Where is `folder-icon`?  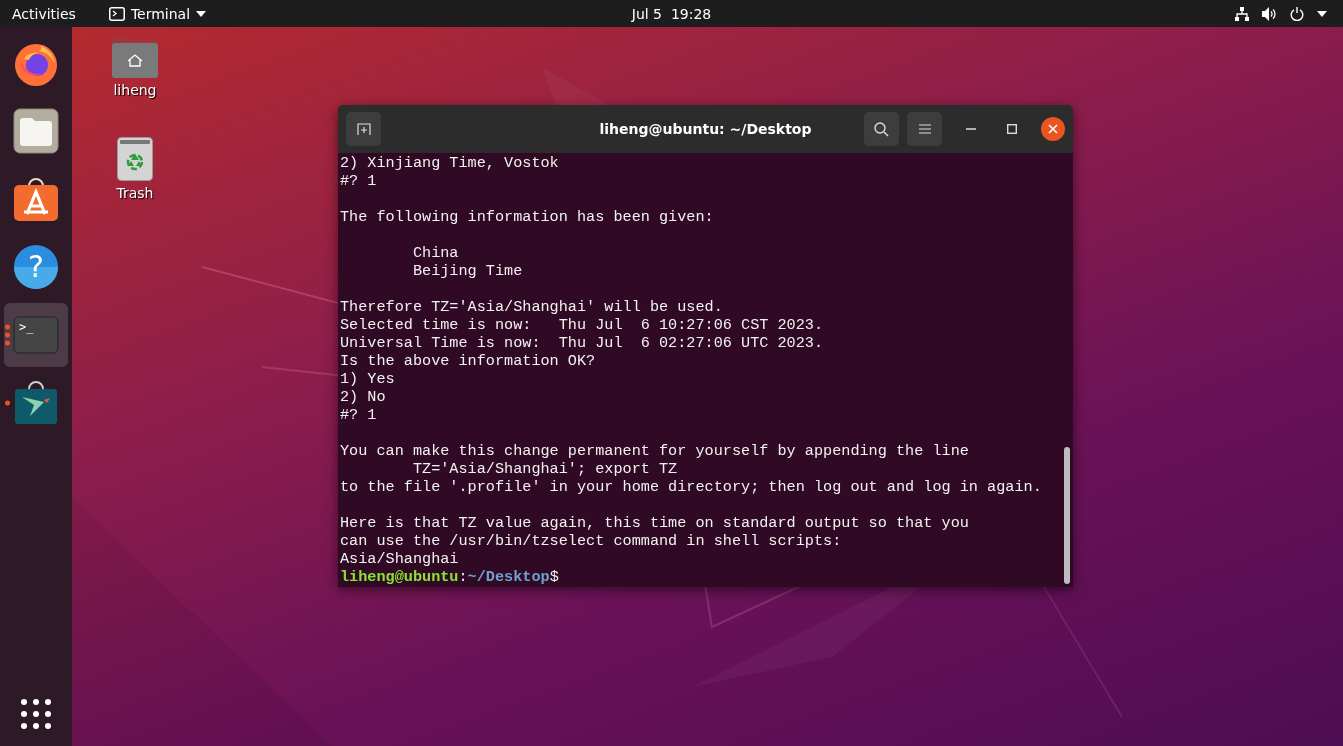
folder-icon is located at coordinates (36, 131).